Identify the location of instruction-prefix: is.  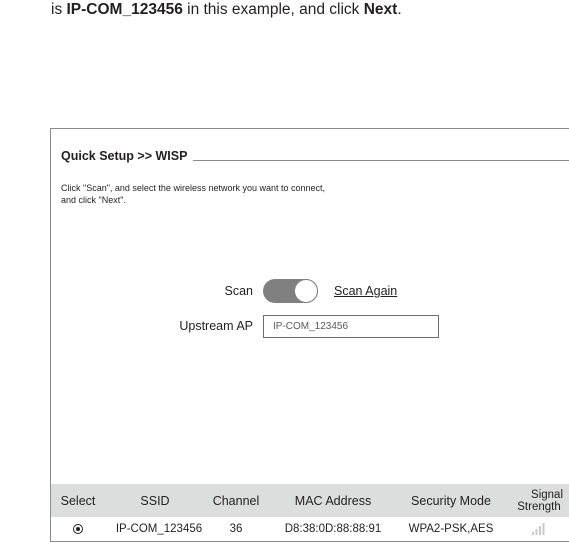
(59, 9).